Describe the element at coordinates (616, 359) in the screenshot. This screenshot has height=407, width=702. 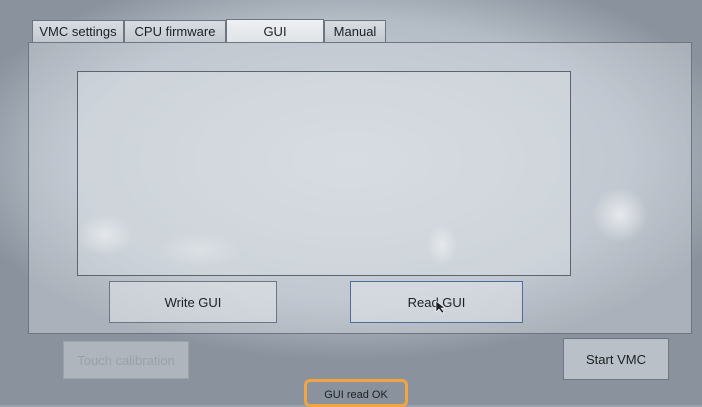
I see `start-vmc-button: Start VMC` at that location.